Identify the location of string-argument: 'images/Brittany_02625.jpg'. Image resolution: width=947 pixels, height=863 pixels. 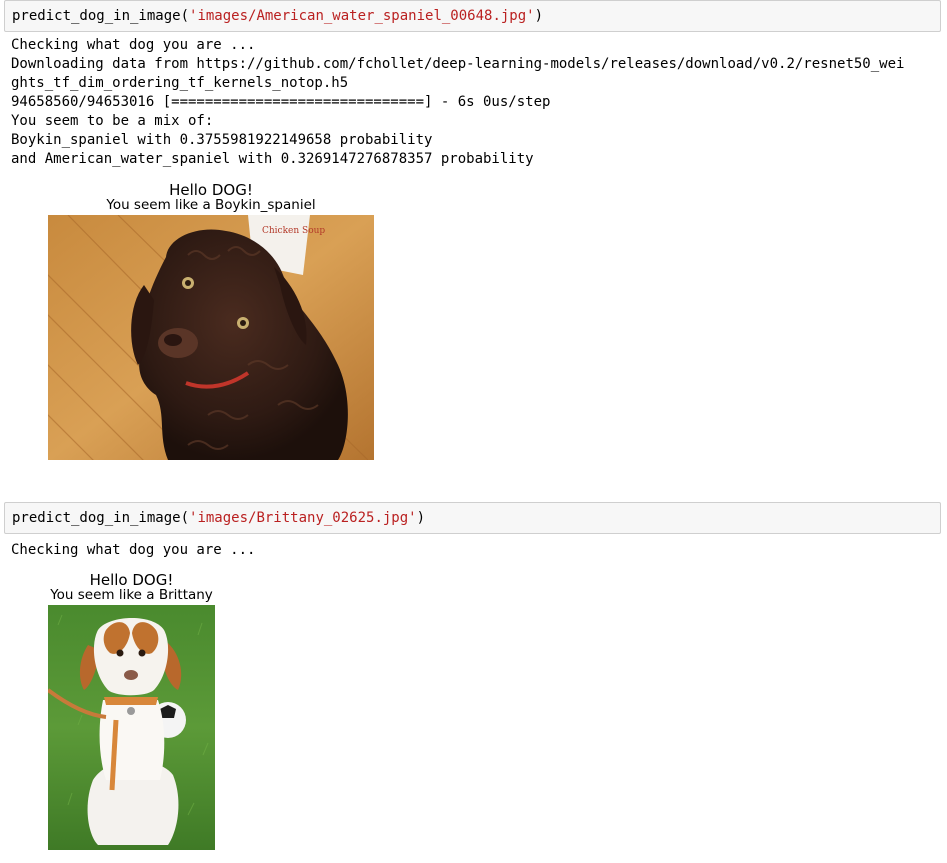
(303, 518).